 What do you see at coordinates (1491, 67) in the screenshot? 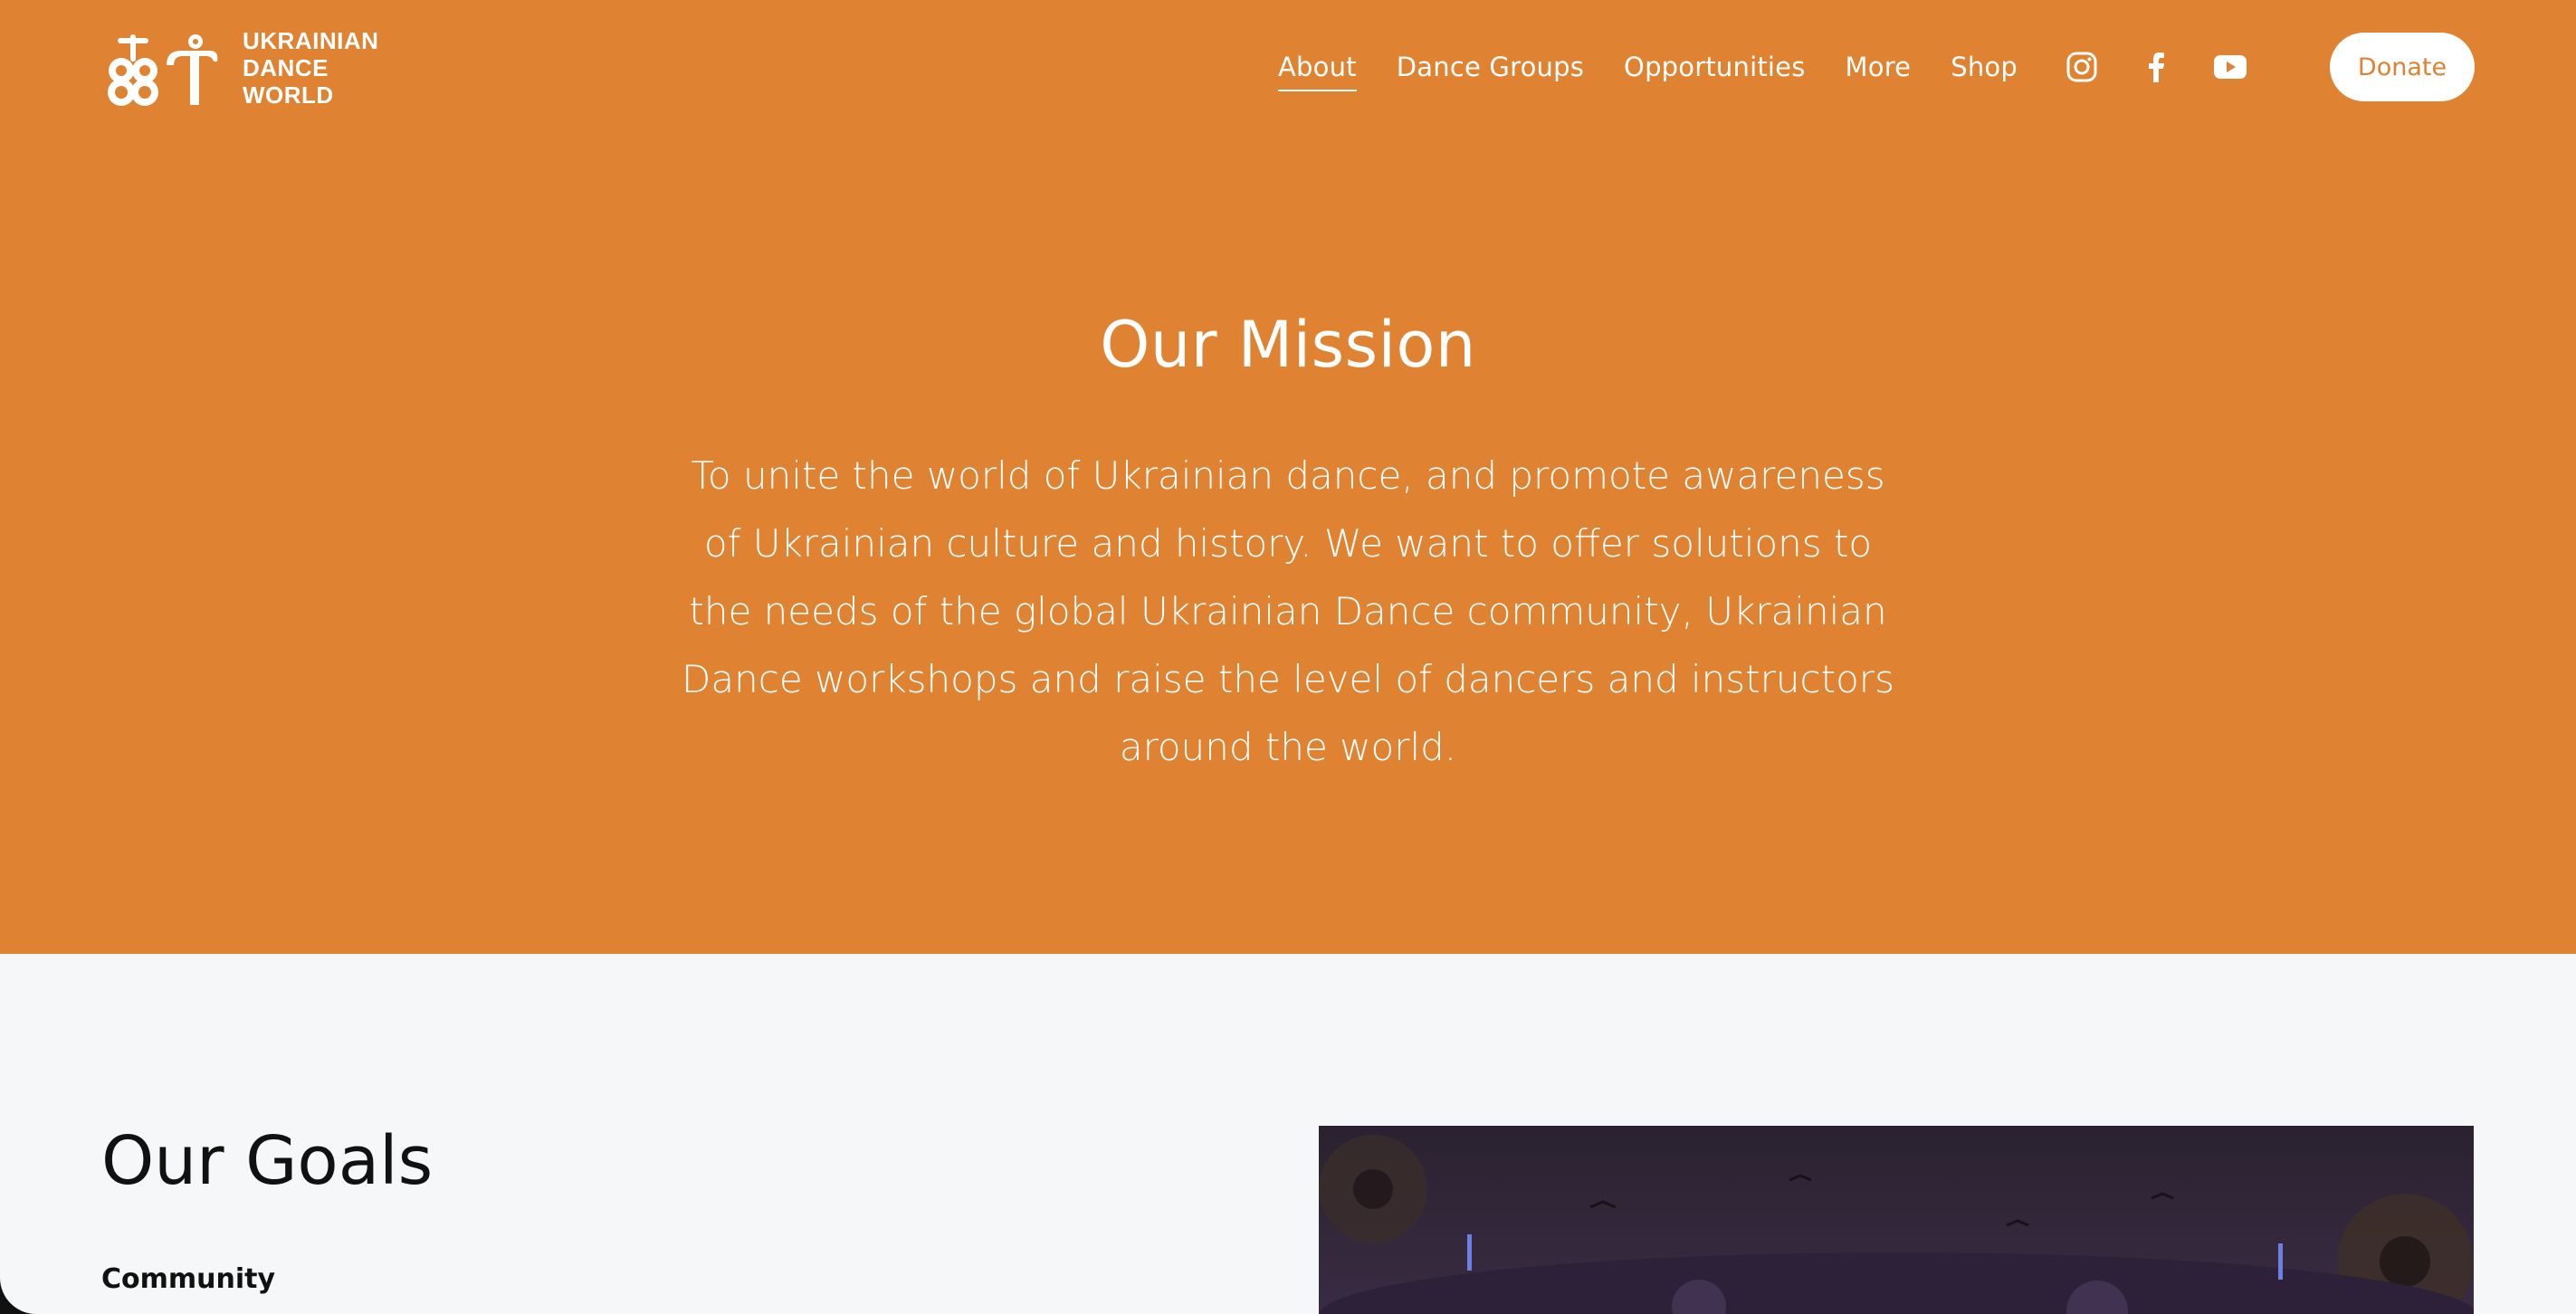
I see `nav-item-dance-groups: Dance Groups` at bounding box center [1491, 67].